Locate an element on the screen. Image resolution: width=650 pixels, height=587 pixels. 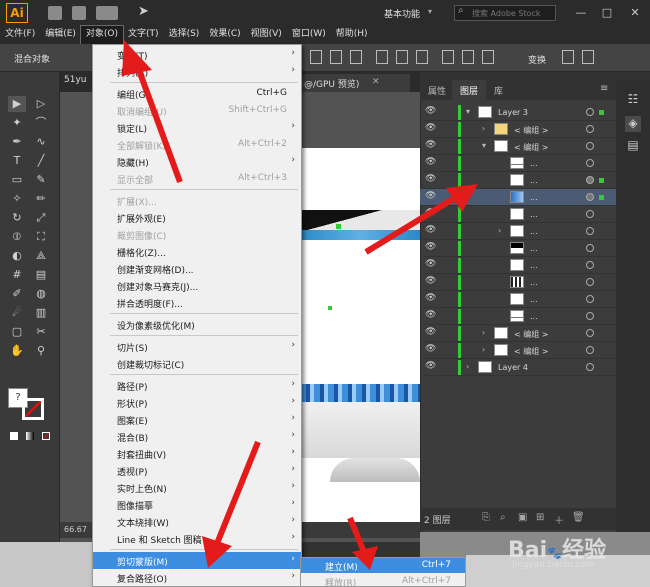
watermark-url: jingyan.baidu.com is located at coordinates (554, 565).